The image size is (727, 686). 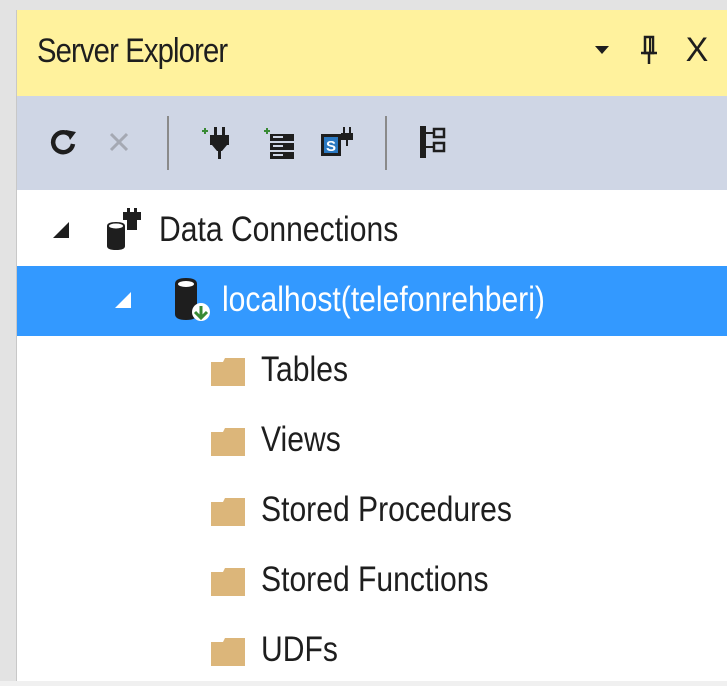 I want to click on connect-to-server-button, so click(x=279, y=142).